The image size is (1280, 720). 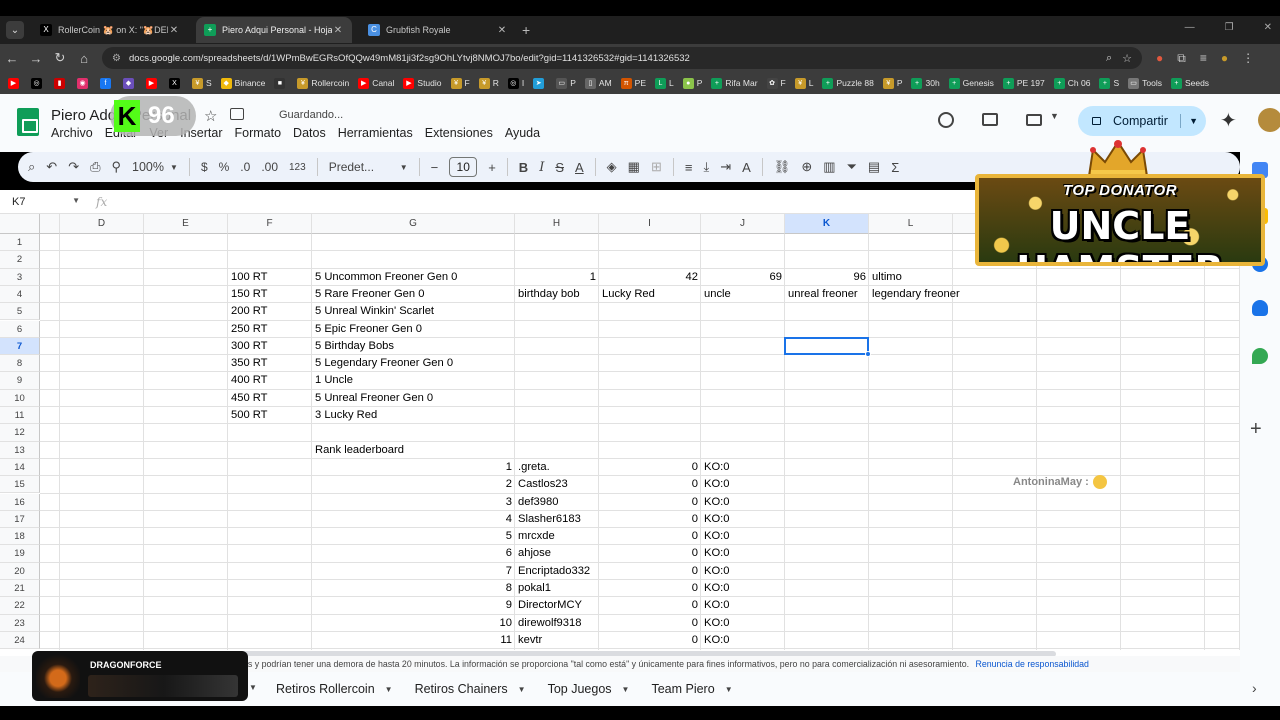 What do you see at coordinates (413, 605) in the screenshot?
I see `leaderboard-rank: 9` at bounding box center [413, 605].